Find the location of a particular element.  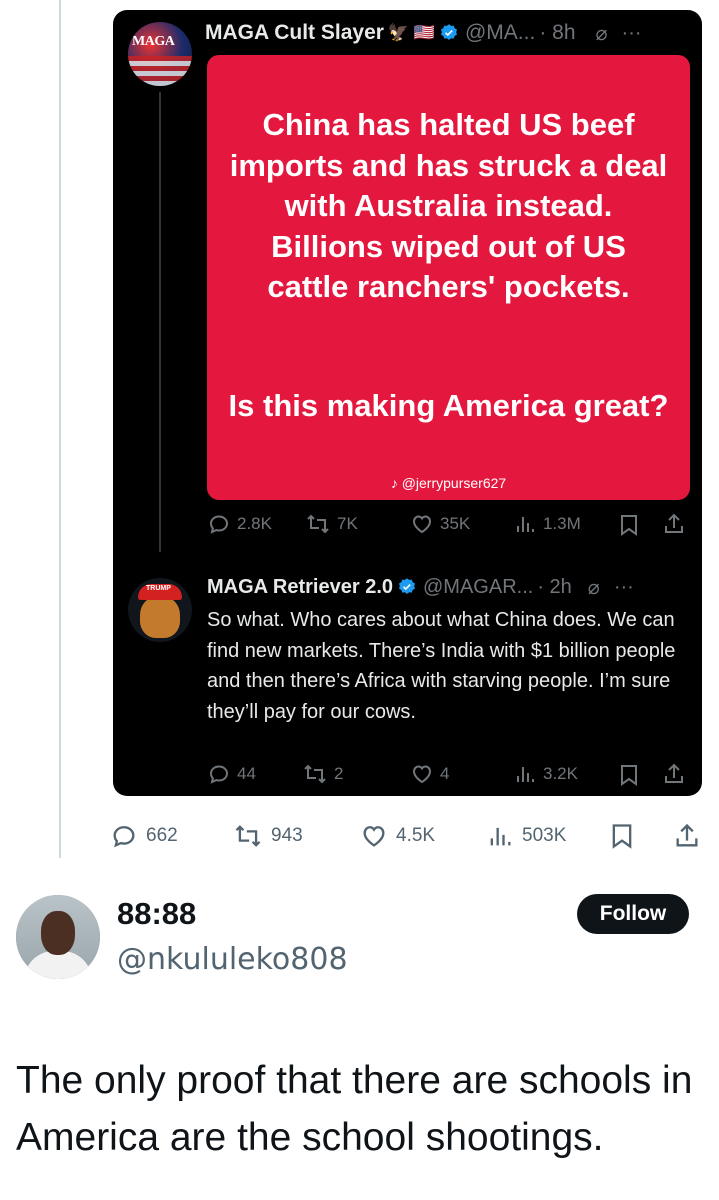

quoted-post-header: MAGA Cult Slayer 🦅 🇺🇸 @MA... · 8h ⌀ ··· is located at coordinates (423, 33).